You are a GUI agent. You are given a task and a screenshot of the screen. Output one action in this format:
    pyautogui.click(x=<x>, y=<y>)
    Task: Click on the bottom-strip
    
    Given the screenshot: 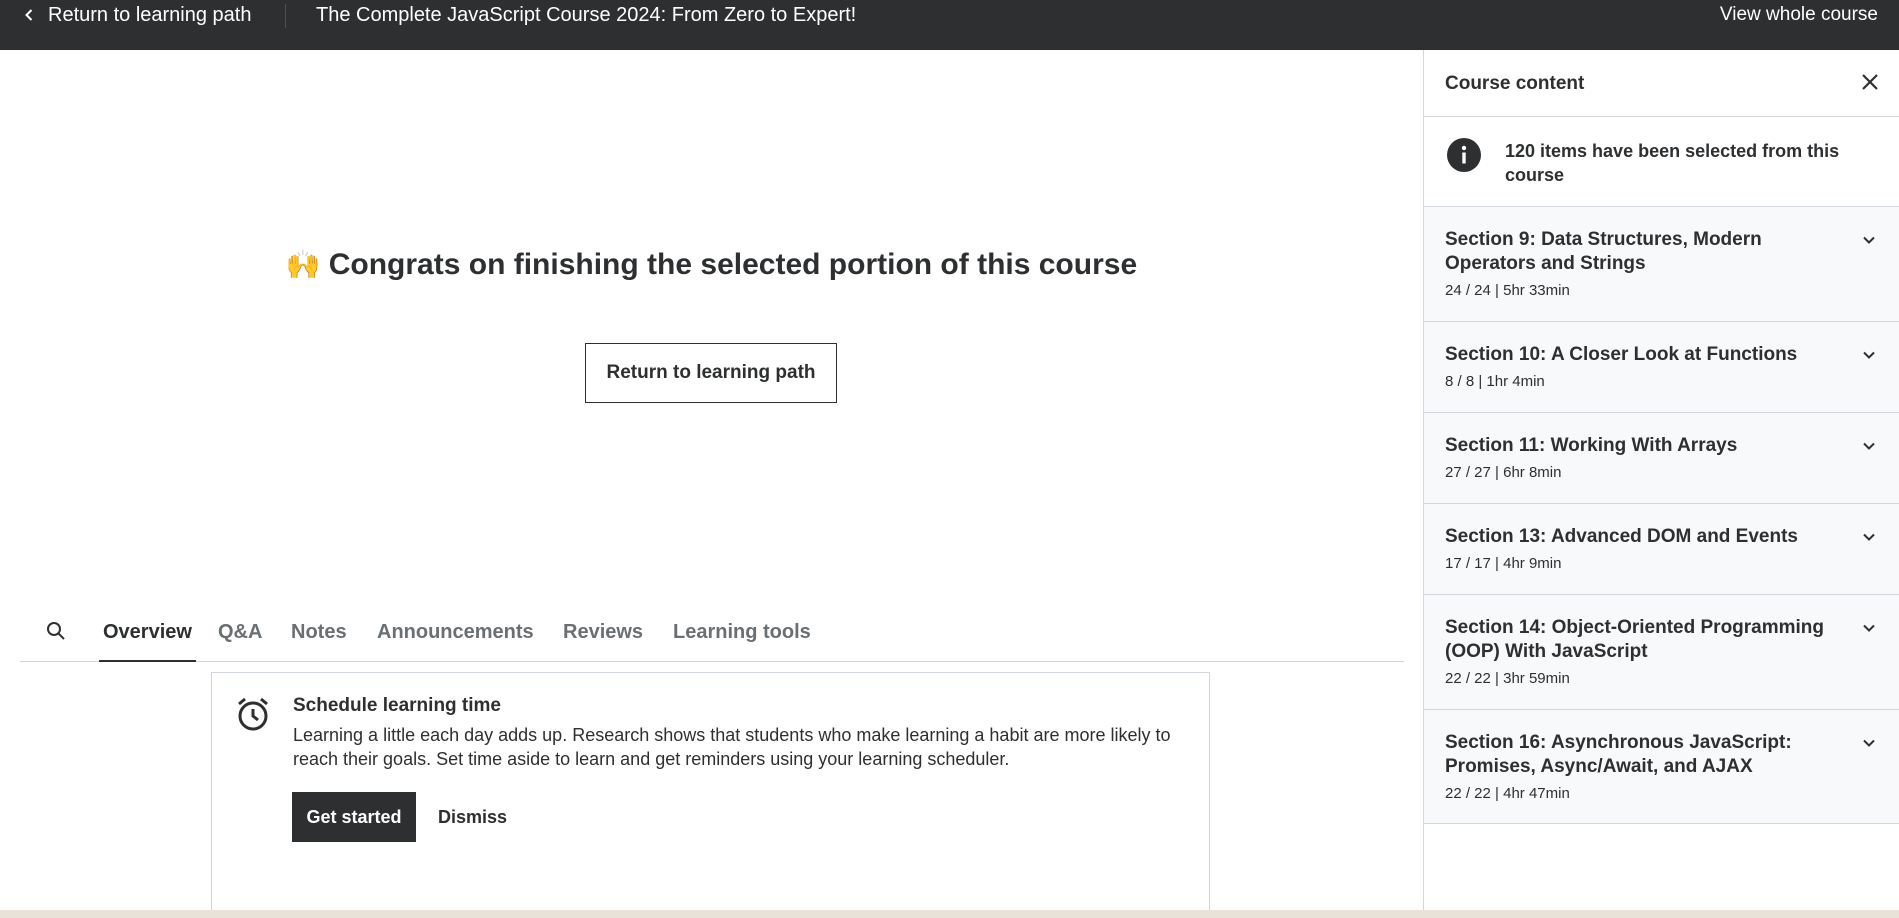 What is the action you would take?
    pyautogui.click(x=949, y=914)
    